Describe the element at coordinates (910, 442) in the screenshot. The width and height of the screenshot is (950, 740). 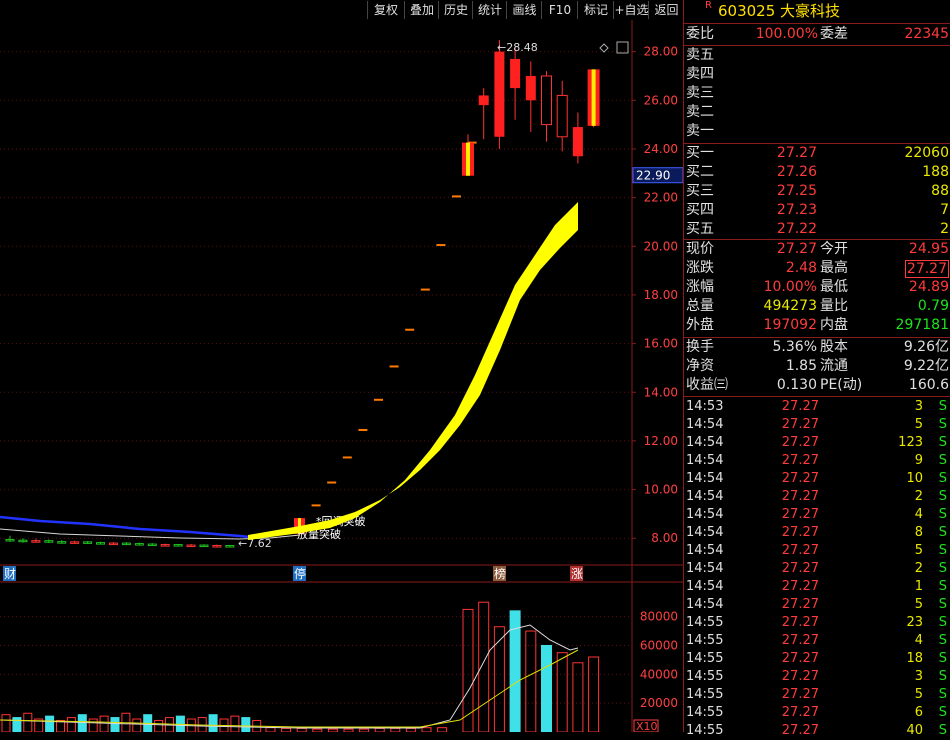
I see `tick-volume: 123` at that location.